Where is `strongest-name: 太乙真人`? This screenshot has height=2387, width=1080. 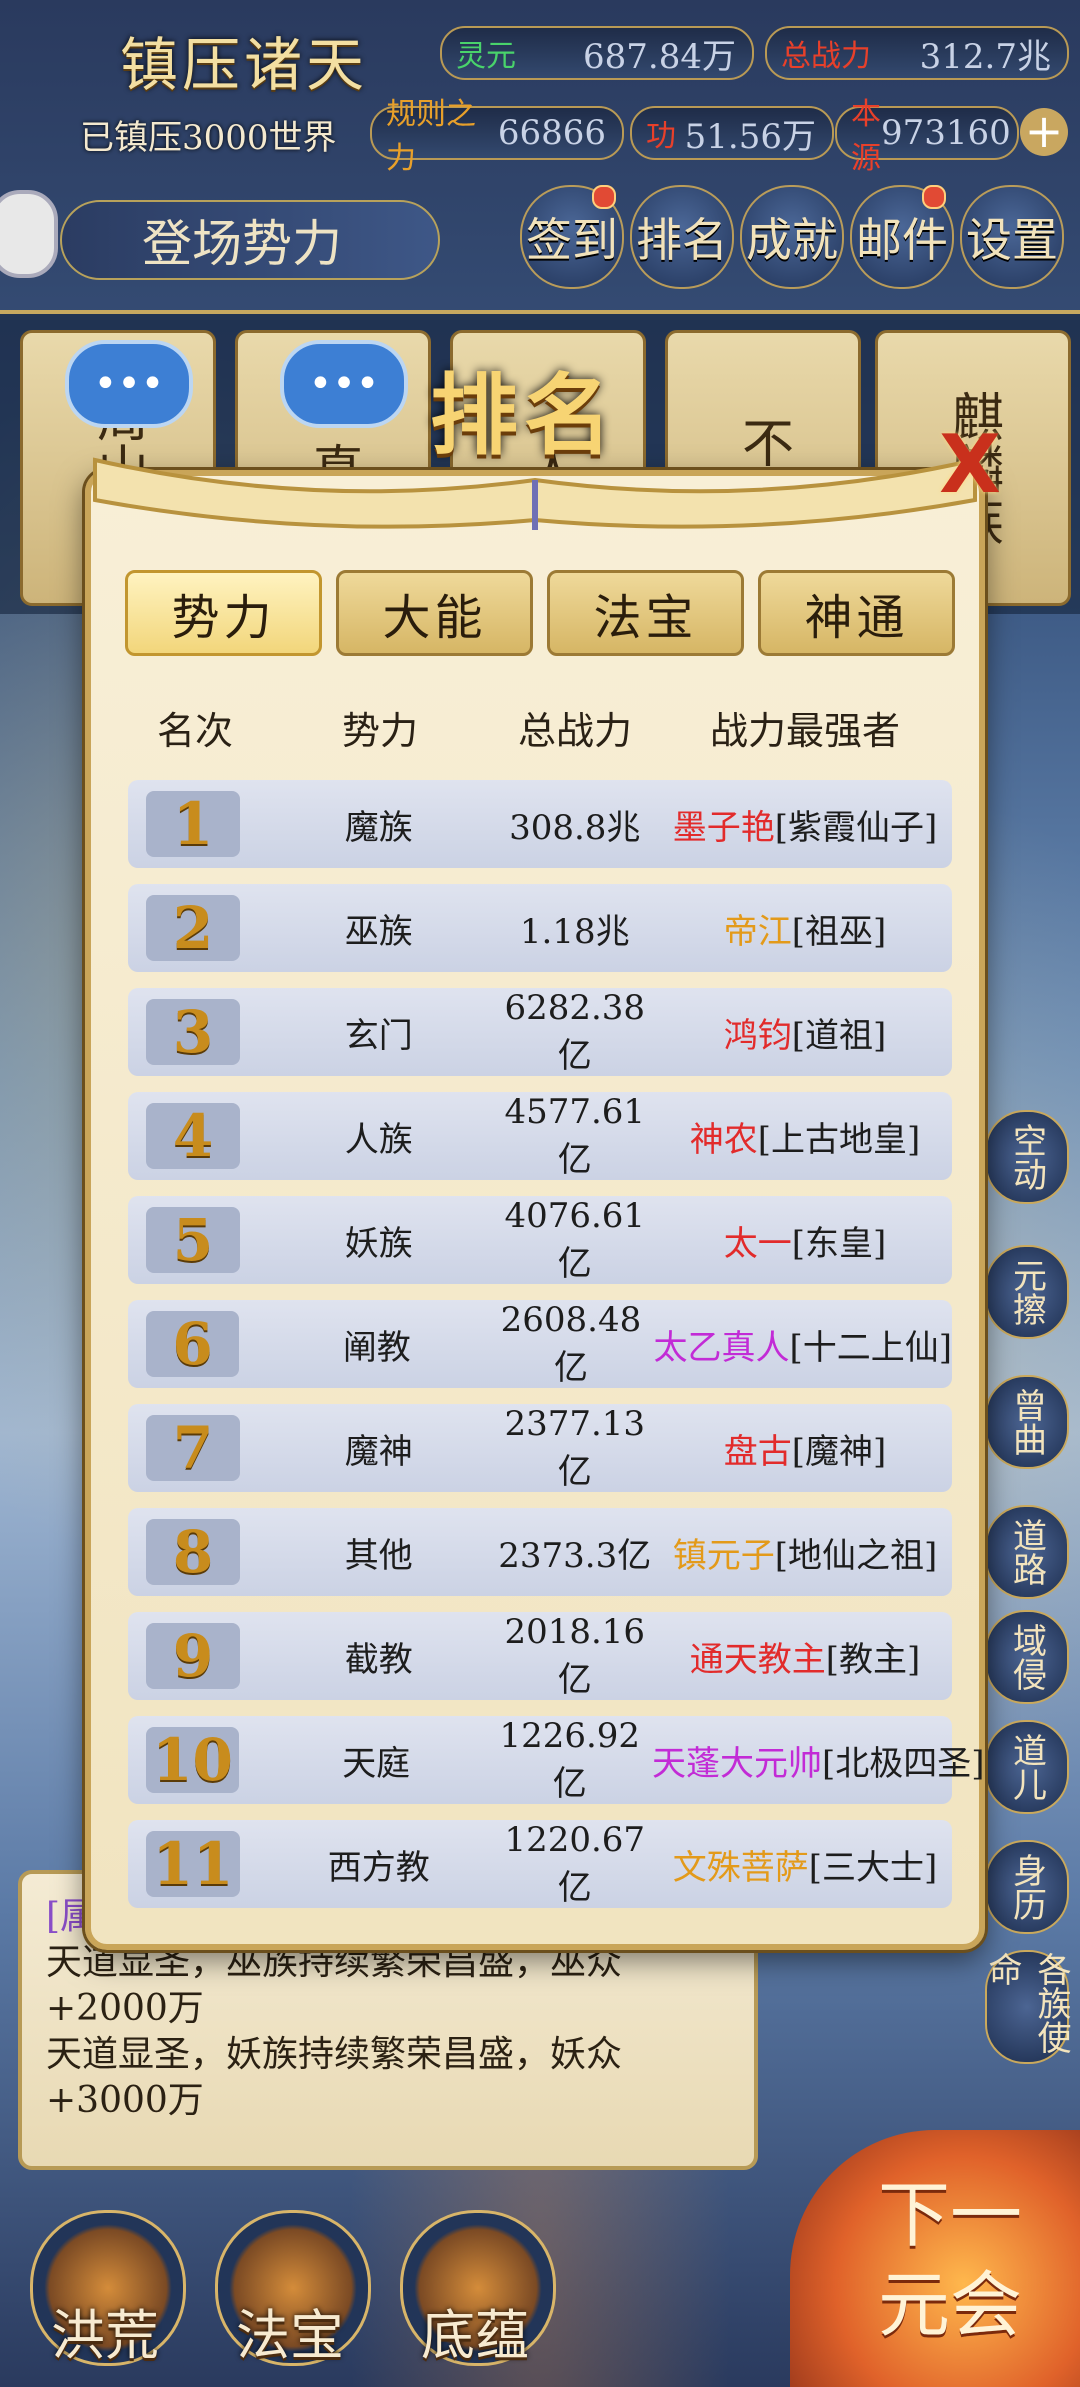
strongest-name: 太乙真人 is located at coordinates (721, 1347).